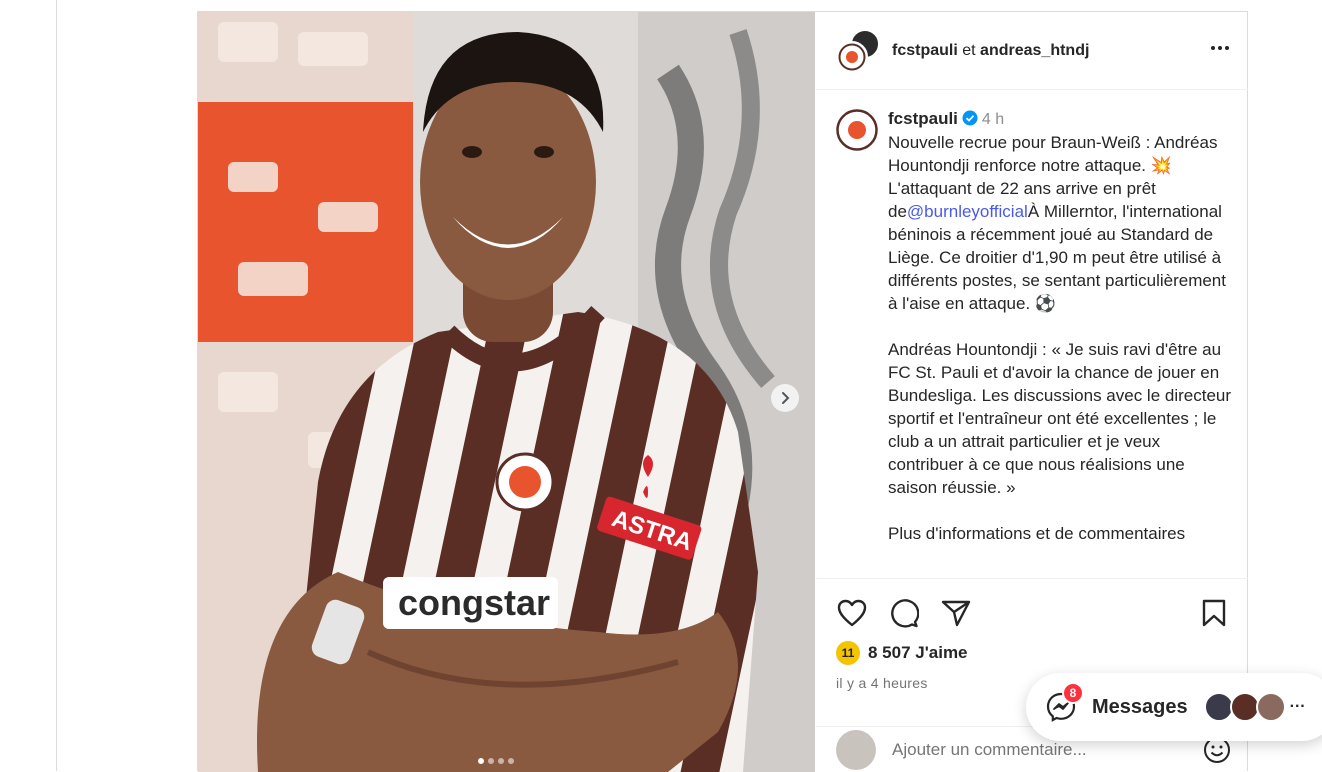  Describe the element at coordinates (918, 653) in the screenshot. I see `likes-count: 8 507 J'aime` at that location.